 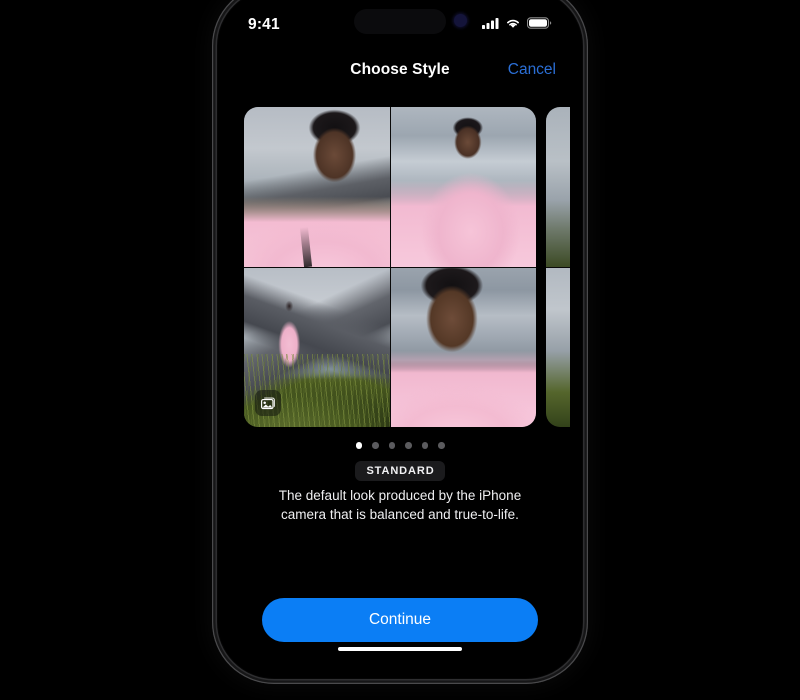 What do you see at coordinates (400, 620) in the screenshot?
I see `continue-button: Continue` at bounding box center [400, 620].